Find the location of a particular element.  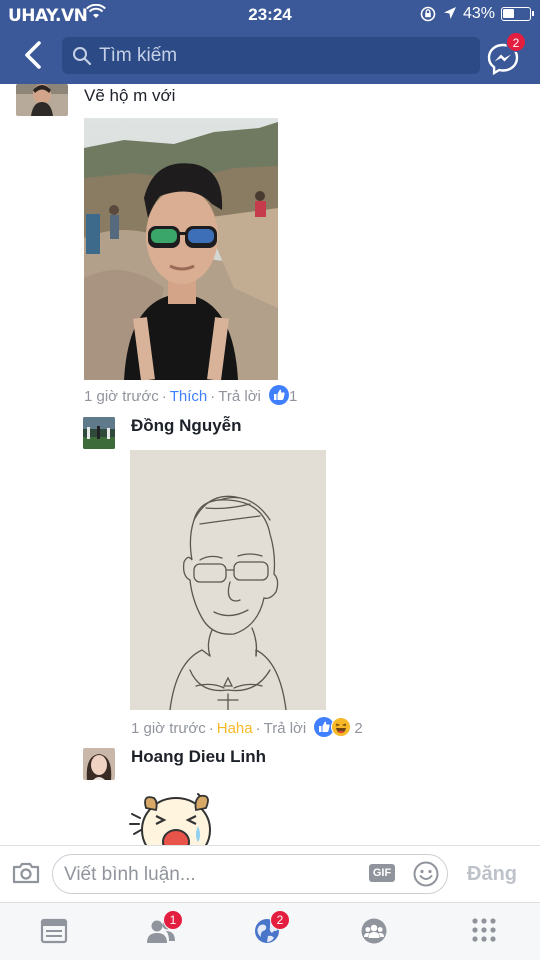

messenger-button: 2 is located at coordinates (506, 54).